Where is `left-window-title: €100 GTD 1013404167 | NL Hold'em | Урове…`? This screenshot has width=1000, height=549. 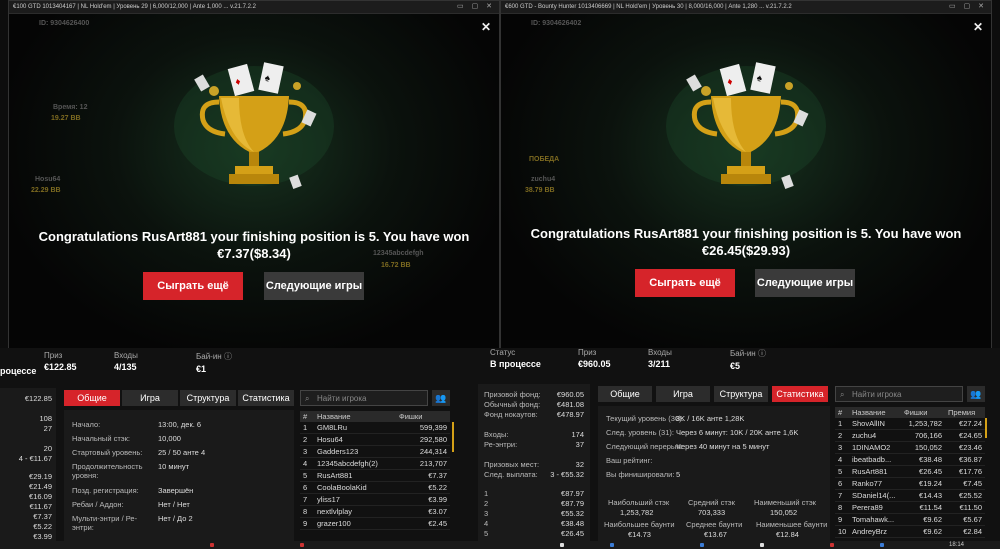
left-window-title: €100 GTD 1013404167 | NL Hold'em | Урове… is located at coordinates (134, 7).